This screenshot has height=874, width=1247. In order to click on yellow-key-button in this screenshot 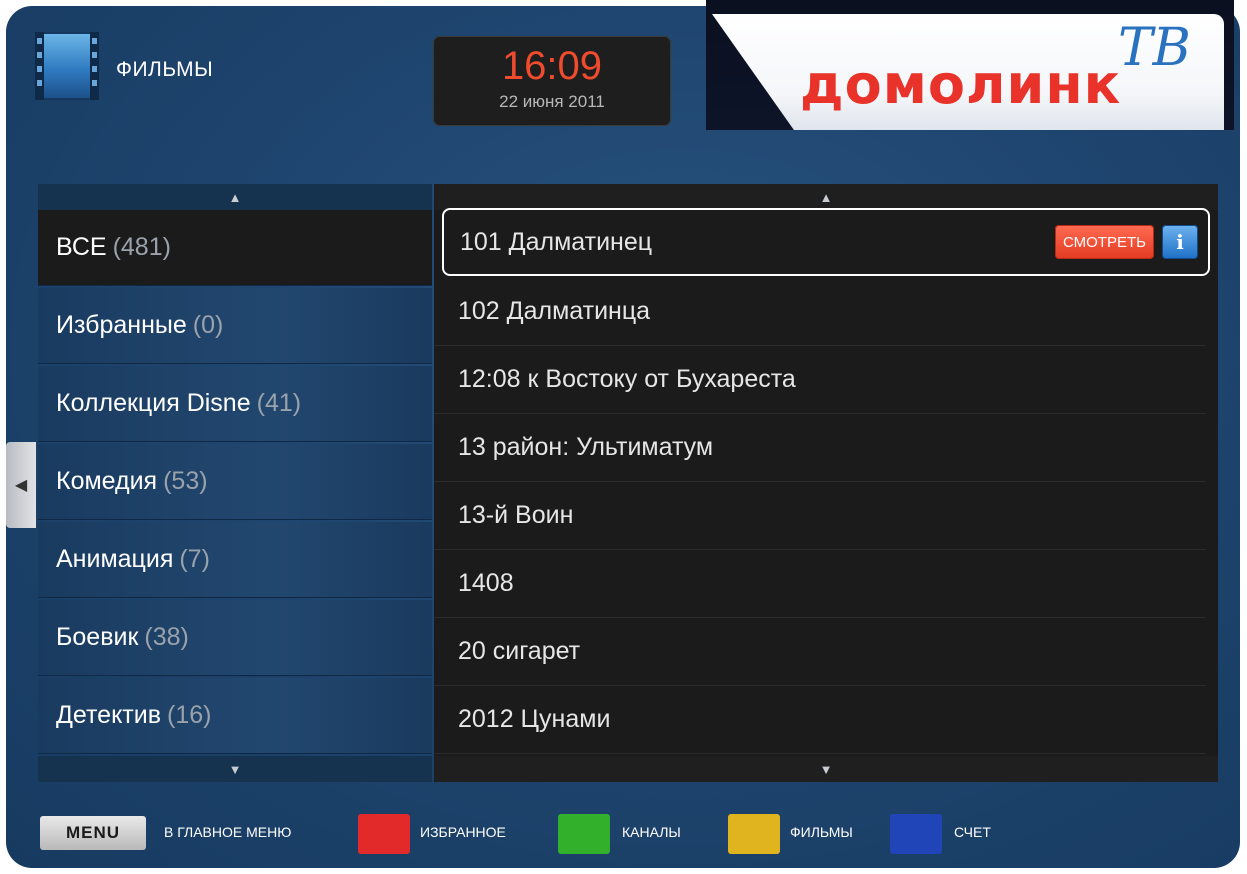, I will do `click(754, 834)`.